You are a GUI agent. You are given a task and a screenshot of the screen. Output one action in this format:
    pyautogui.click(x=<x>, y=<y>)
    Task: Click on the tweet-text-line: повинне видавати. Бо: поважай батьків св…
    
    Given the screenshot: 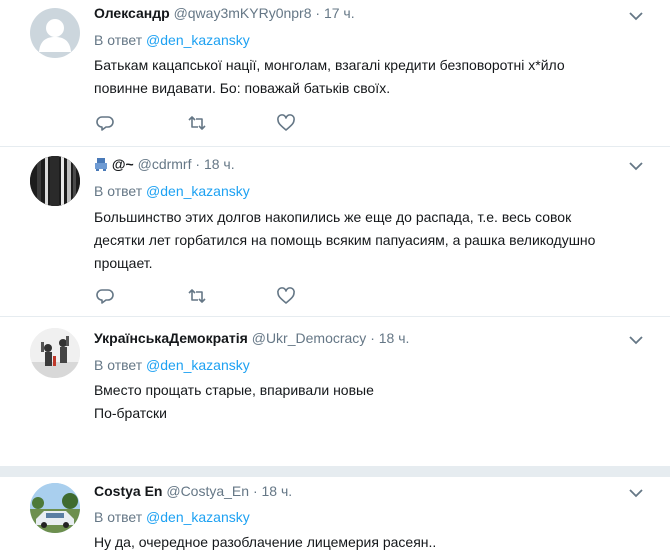 What is the action you would take?
    pyautogui.click(x=242, y=88)
    